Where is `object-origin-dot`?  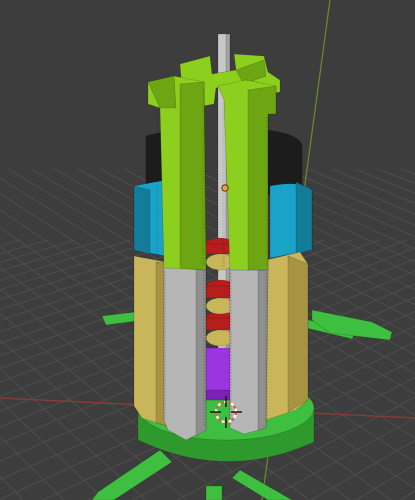 object-origin-dot is located at coordinates (225, 188).